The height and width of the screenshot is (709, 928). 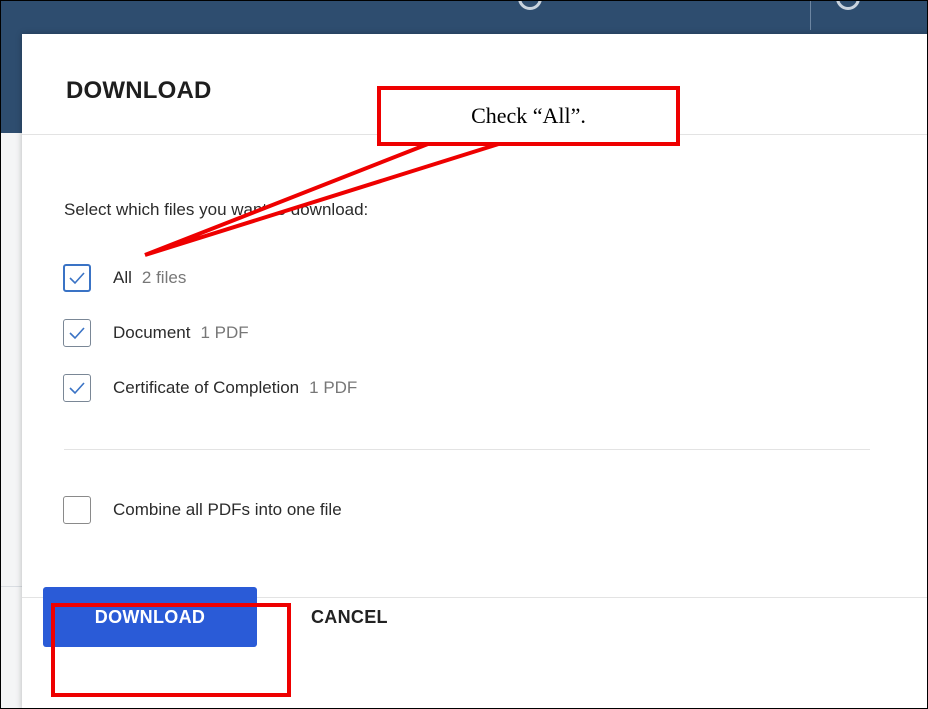 What do you see at coordinates (528, 116) in the screenshot?
I see `annotation-callout: Check “All”.` at bounding box center [528, 116].